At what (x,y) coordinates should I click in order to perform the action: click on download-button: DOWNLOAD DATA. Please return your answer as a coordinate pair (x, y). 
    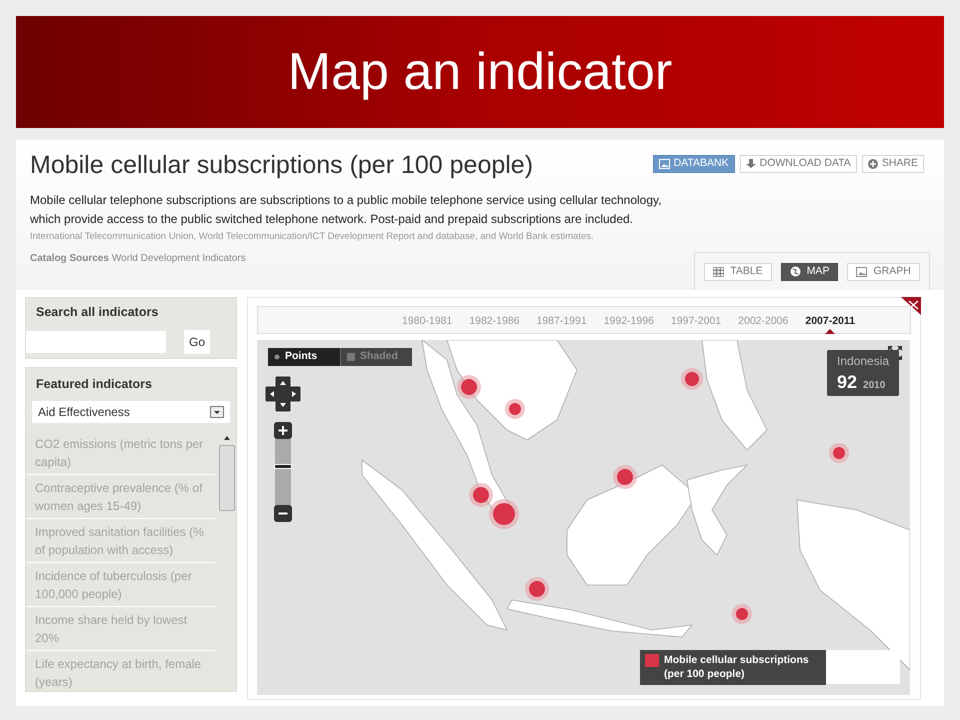
    Looking at the image, I should click on (798, 164).